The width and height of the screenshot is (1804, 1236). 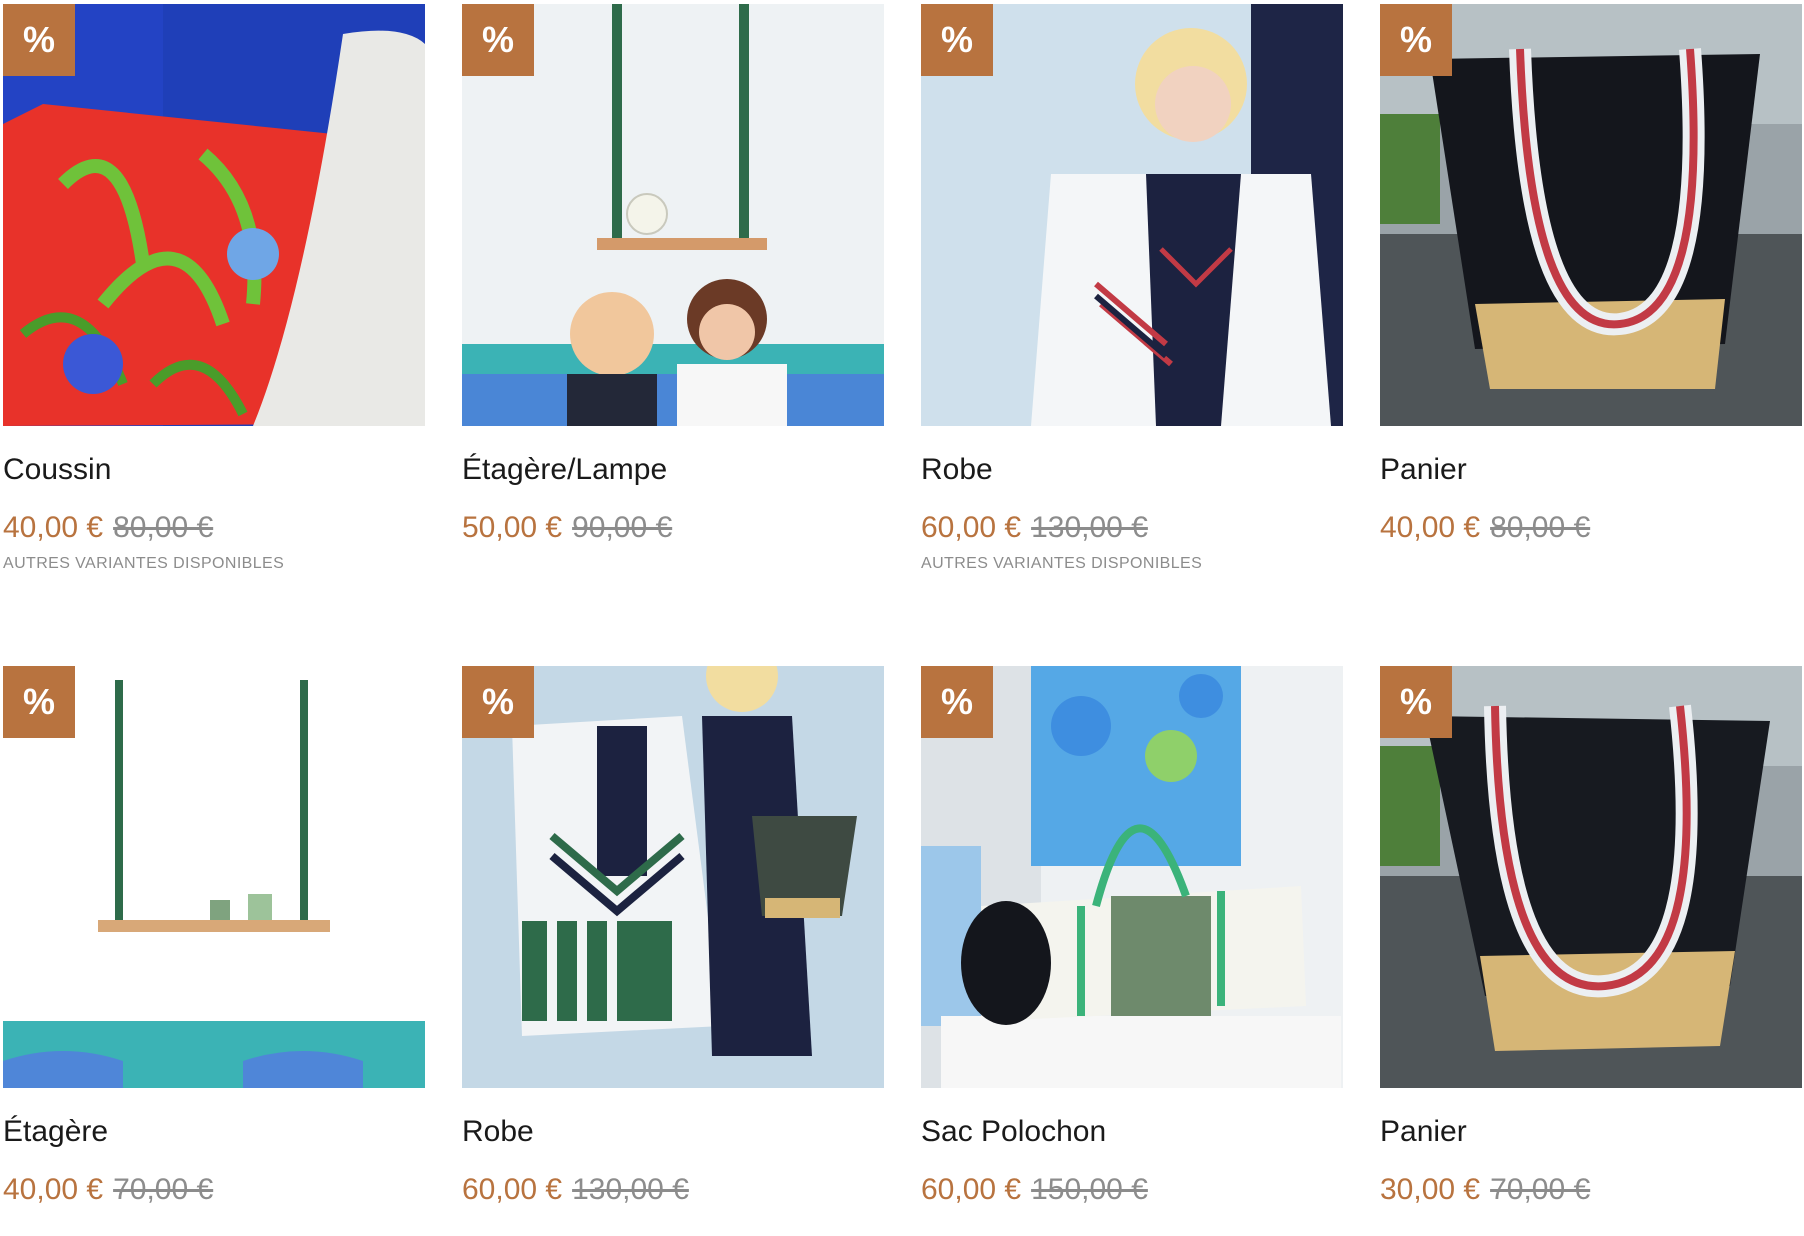 What do you see at coordinates (1132, 215) in the screenshot?
I see `product-image-dress: %` at bounding box center [1132, 215].